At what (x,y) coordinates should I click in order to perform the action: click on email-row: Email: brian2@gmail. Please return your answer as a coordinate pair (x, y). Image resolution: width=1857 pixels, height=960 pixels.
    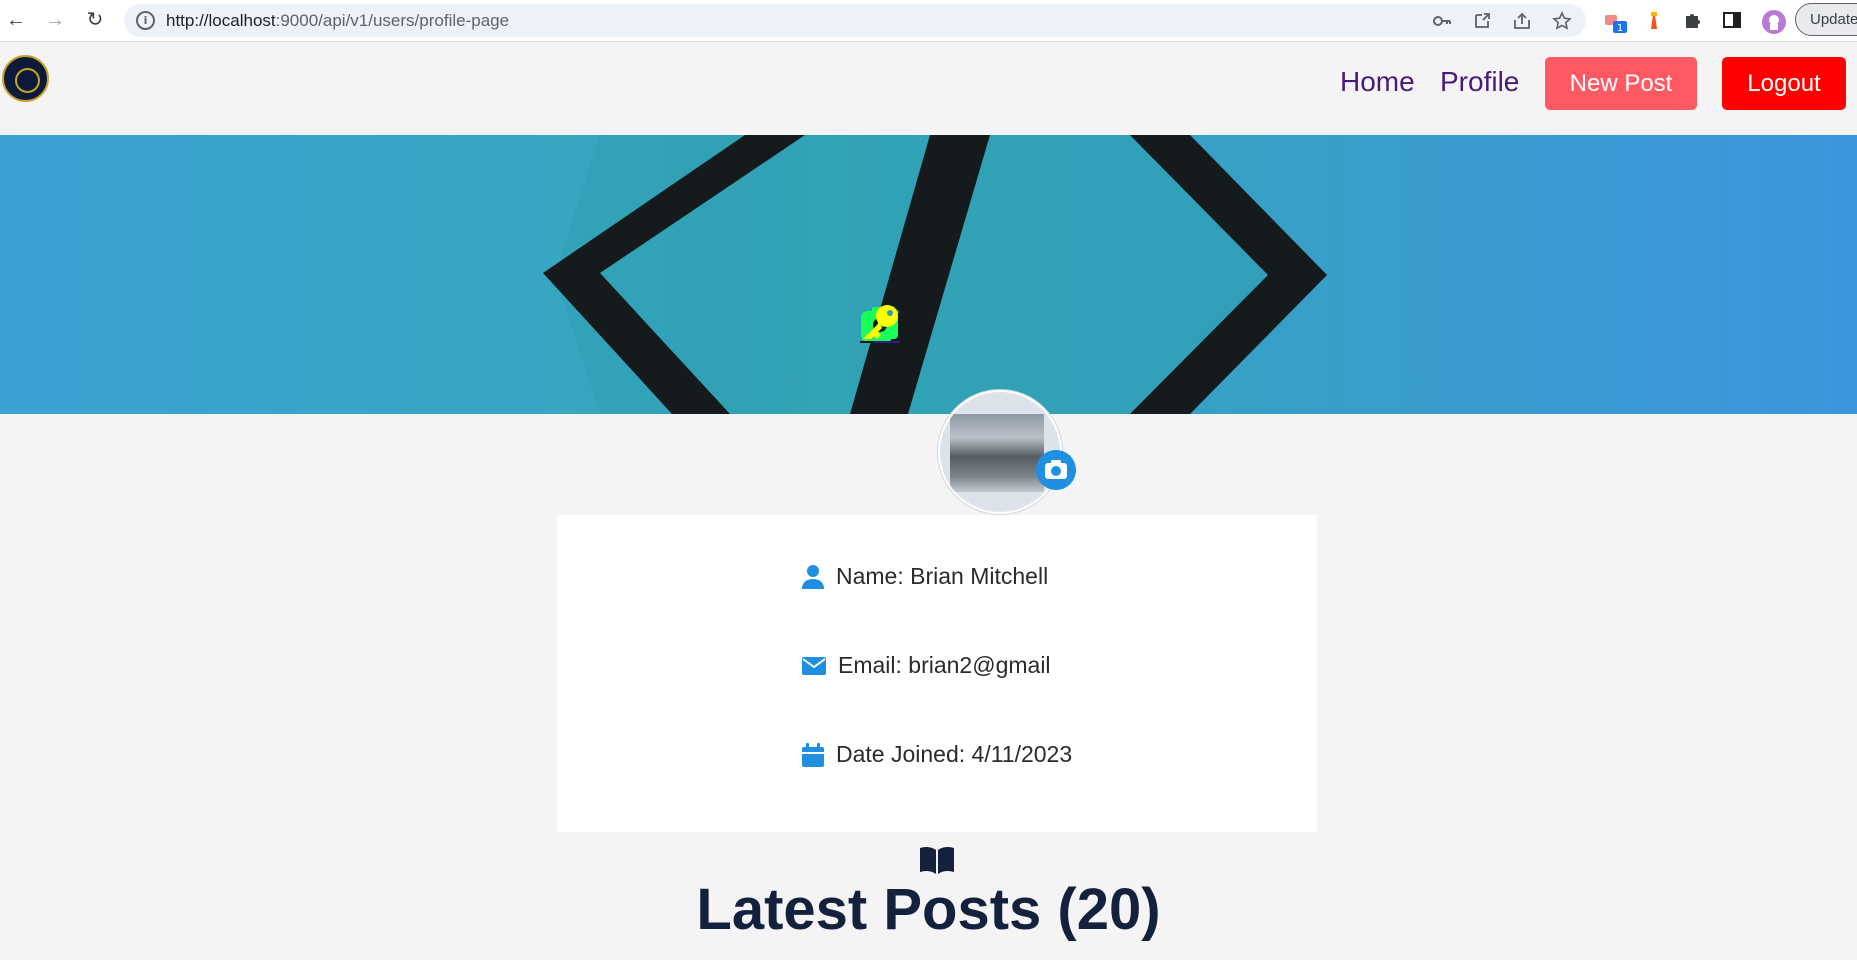
    Looking at the image, I should click on (926, 665).